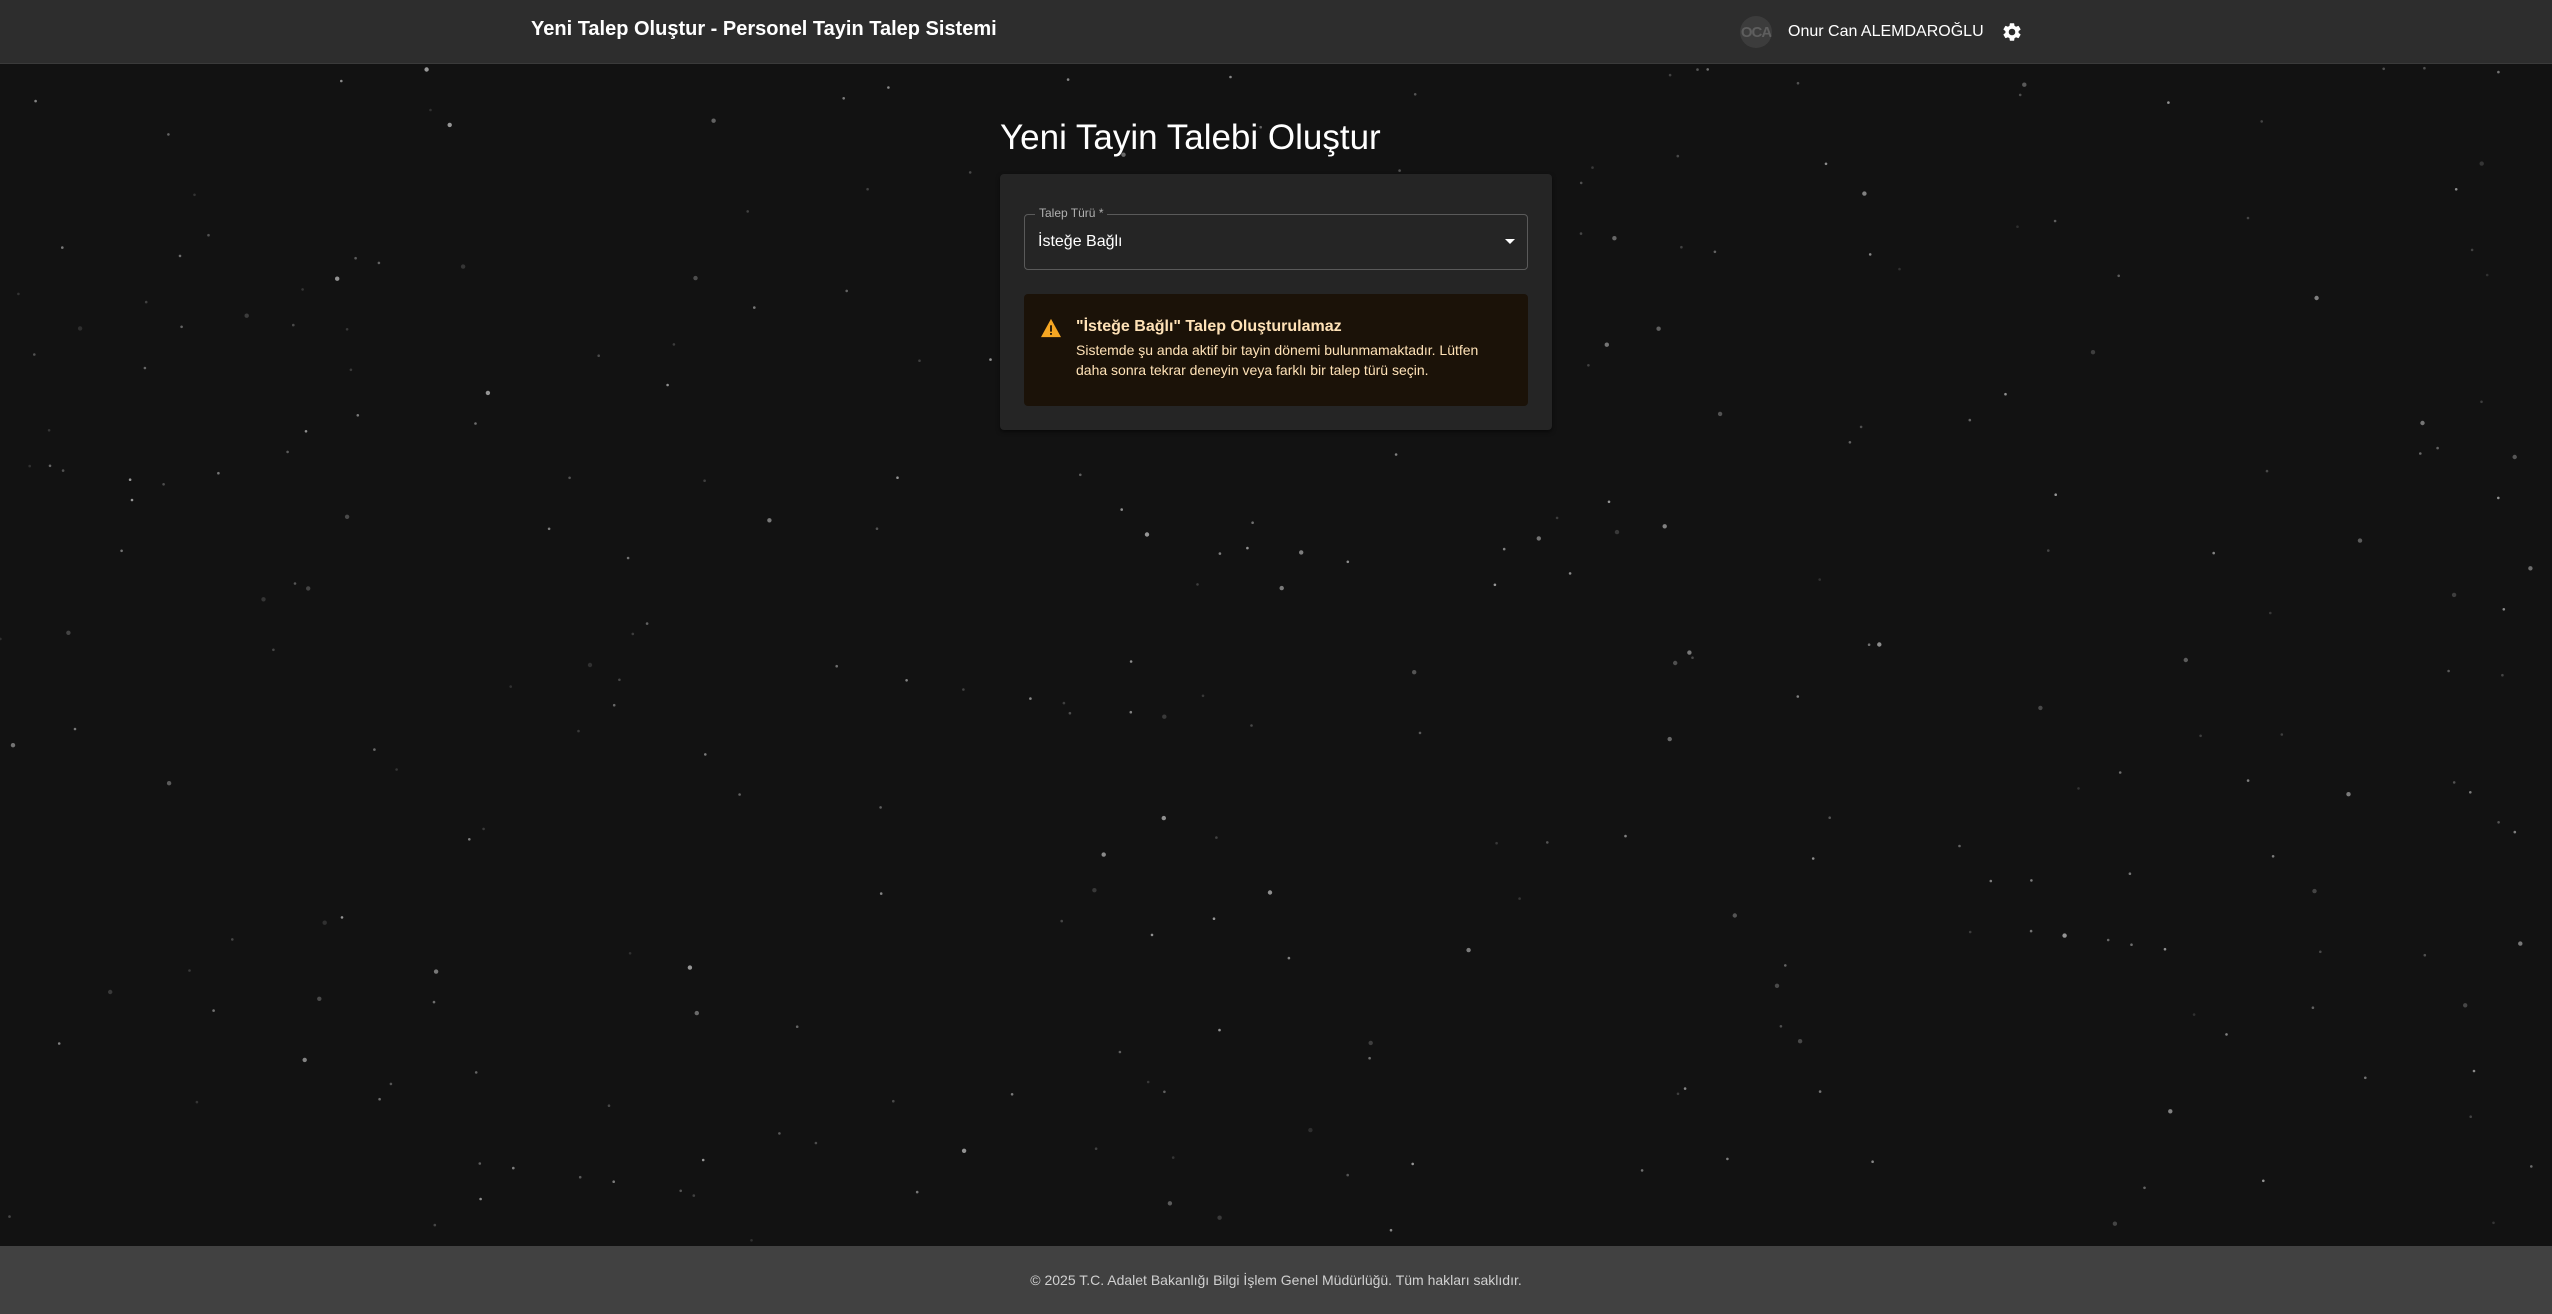 The image size is (2552, 1314). I want to click on alert-title: "İsteğe Bağlı" Talep Oluşturulamaz, so click(1209, 326).